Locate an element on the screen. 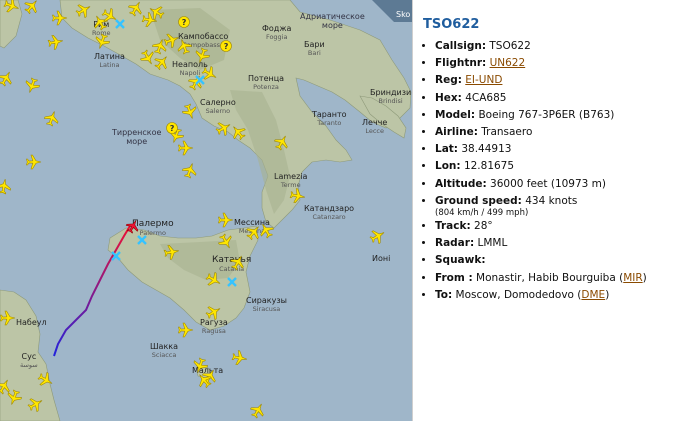 This screenshot has height=421, width=680. row-hex: Hex: 4CA685 is located at coordinates (541, 98).